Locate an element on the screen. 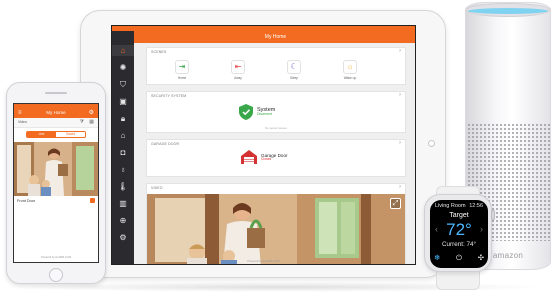 Image resolution: width=556 pixels, height=294 pixels. phone-header-title: My Home is located at coordinates (56, 112).